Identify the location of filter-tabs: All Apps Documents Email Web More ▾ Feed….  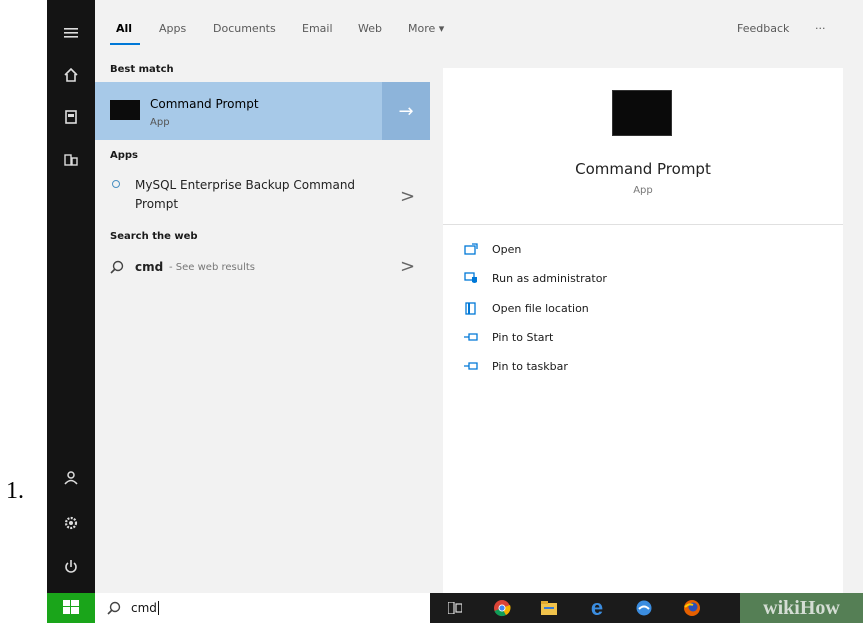
(479, 27).